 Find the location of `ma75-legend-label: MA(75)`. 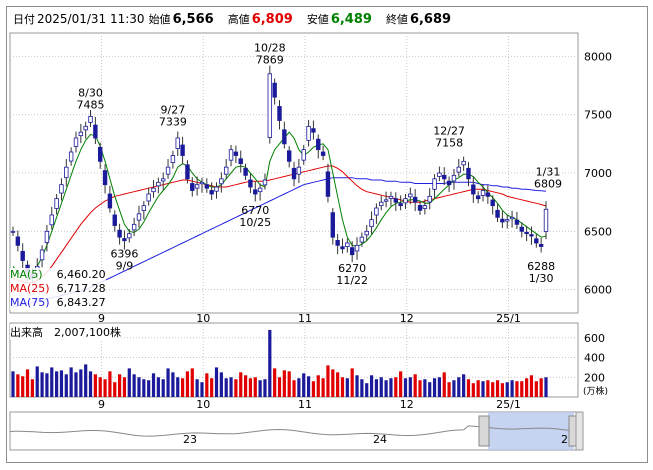

ma75-legend-label: MA(75) is located at coordinates (30, 302).